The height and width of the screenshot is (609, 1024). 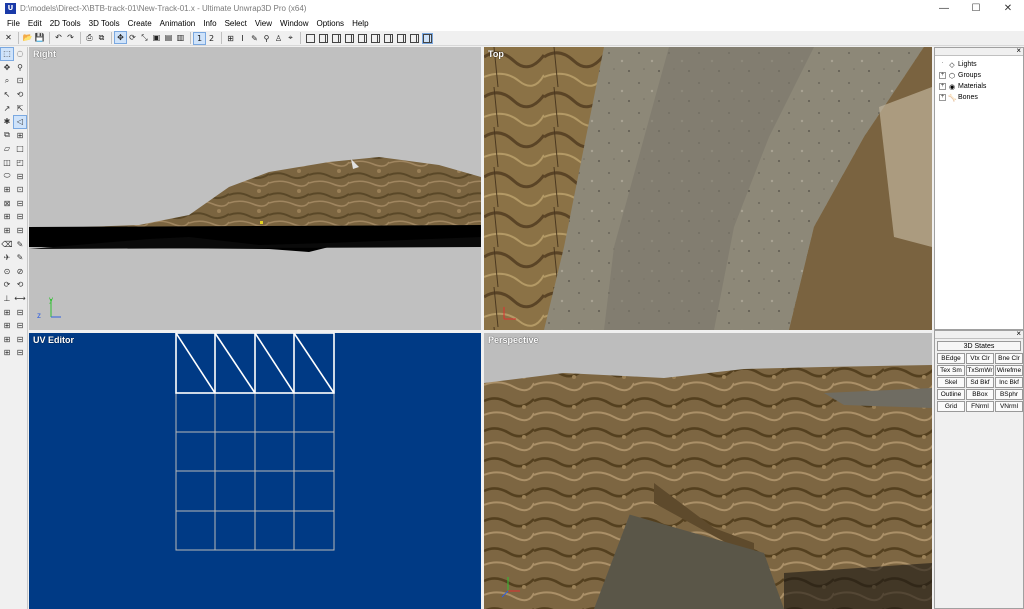 What do you see at coordinates (20, 54) in the screenshot?
I see `select-lasso-icon: ◌` at bounding box center [20, 54].